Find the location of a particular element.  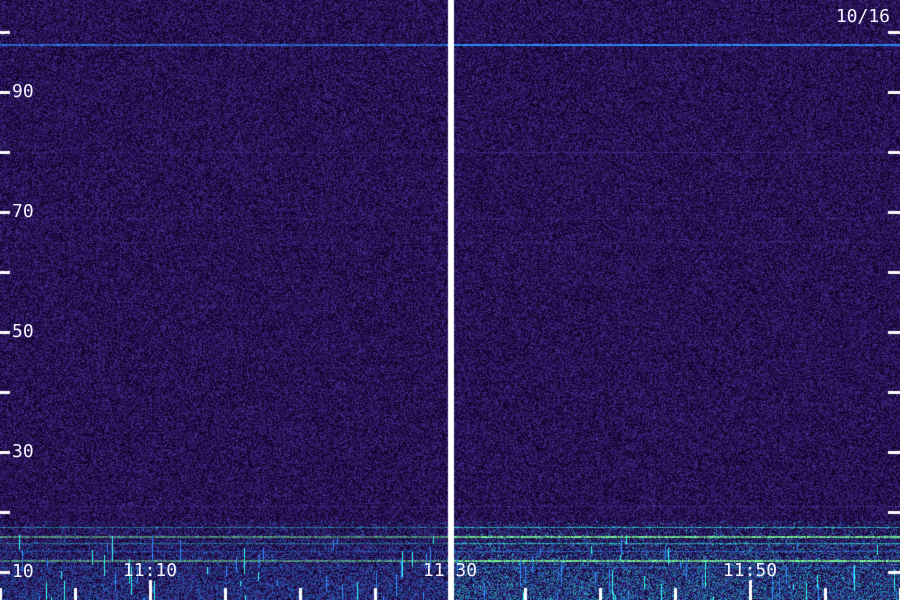

frequency-label-30: 30 is located at coordinates (23, 451).